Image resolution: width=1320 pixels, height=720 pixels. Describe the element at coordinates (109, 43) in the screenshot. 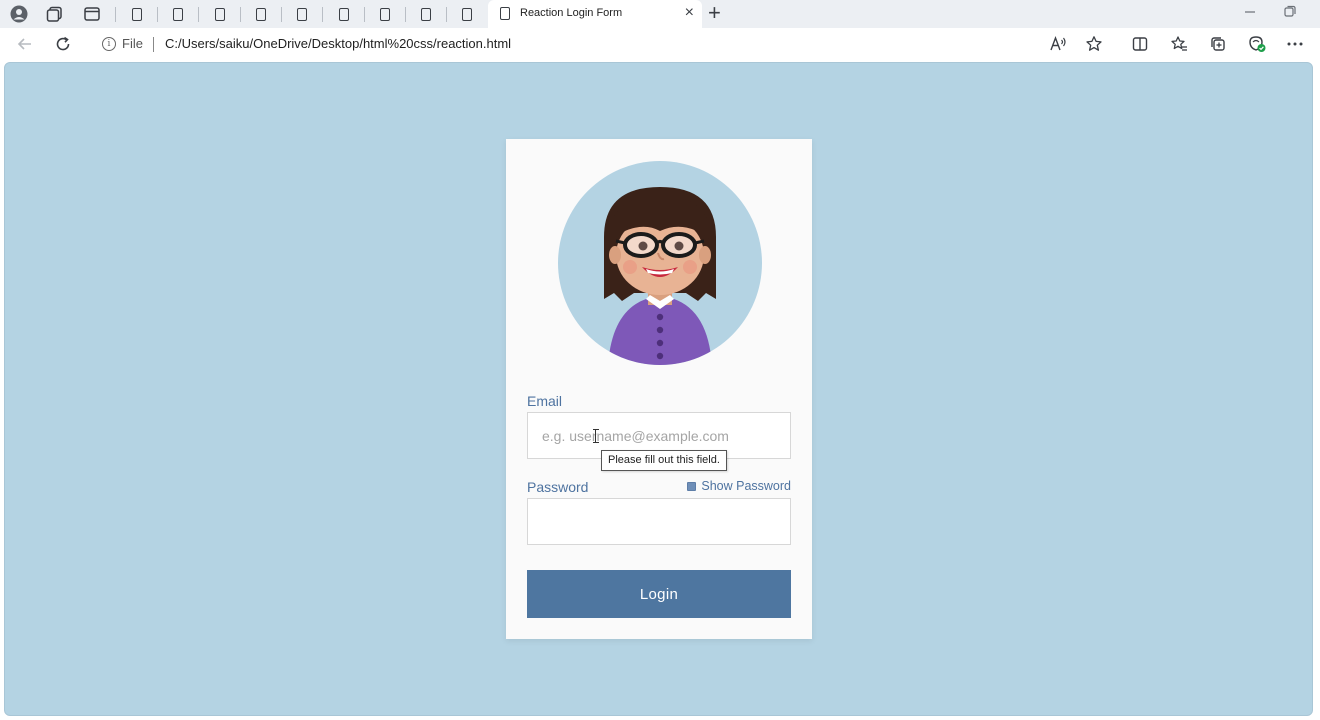

I see `info-icon: i` at that location.